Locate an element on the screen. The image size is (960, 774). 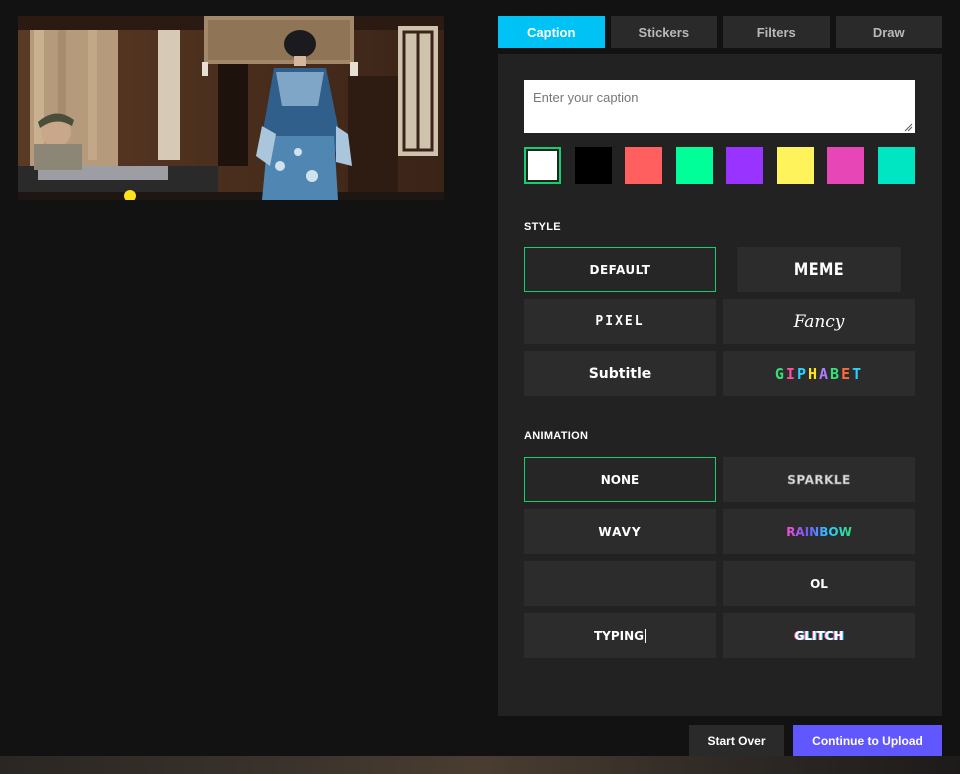
tab-caption: Caption is located at coordinates (551, 32).